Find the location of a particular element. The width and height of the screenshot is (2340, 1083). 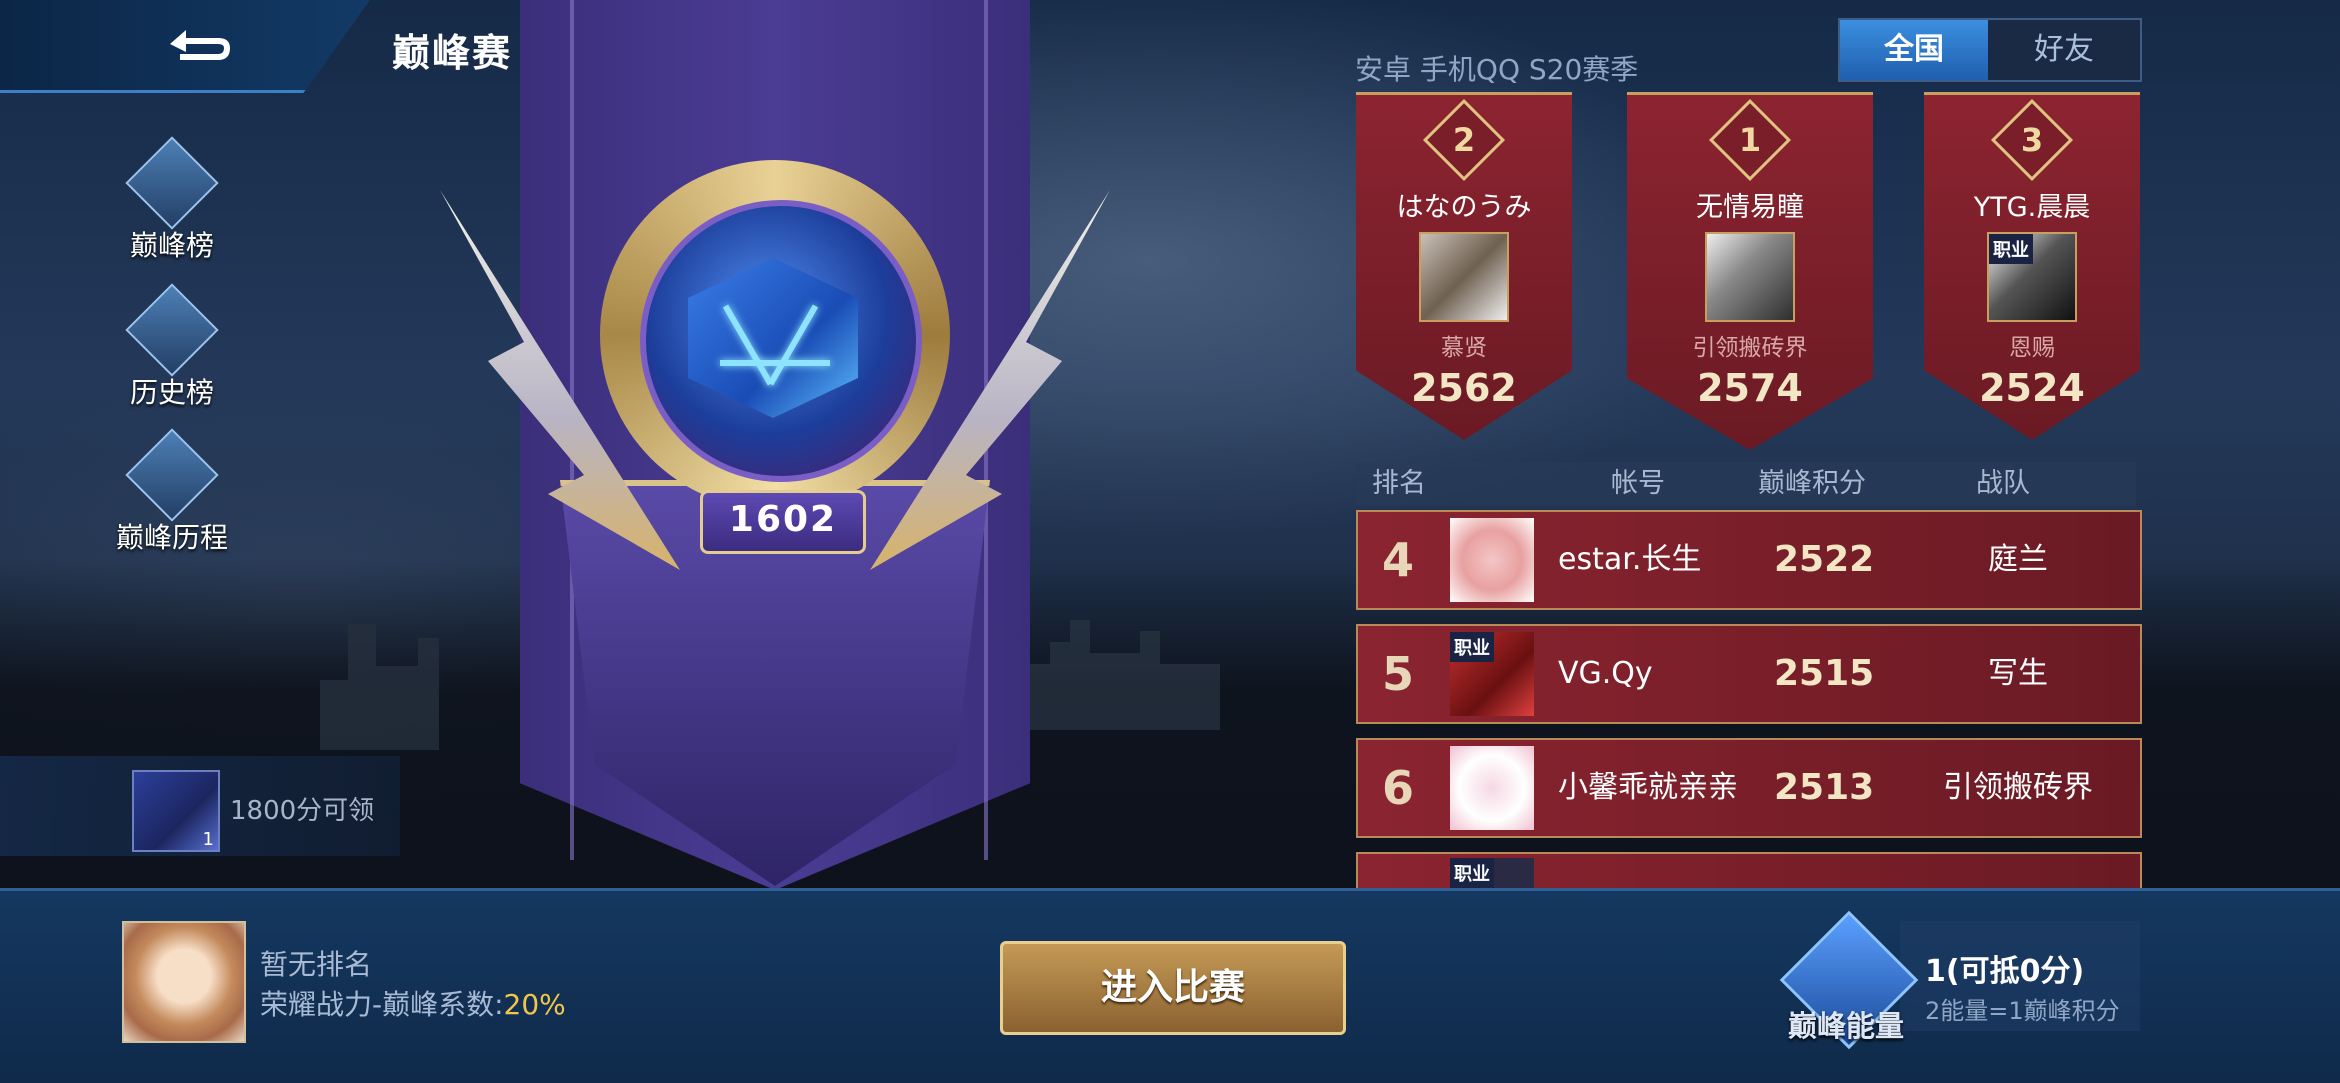

leaderboard-header: 排名 帐号 巅峰积分 战队 is located at coordinates (1746, 484).